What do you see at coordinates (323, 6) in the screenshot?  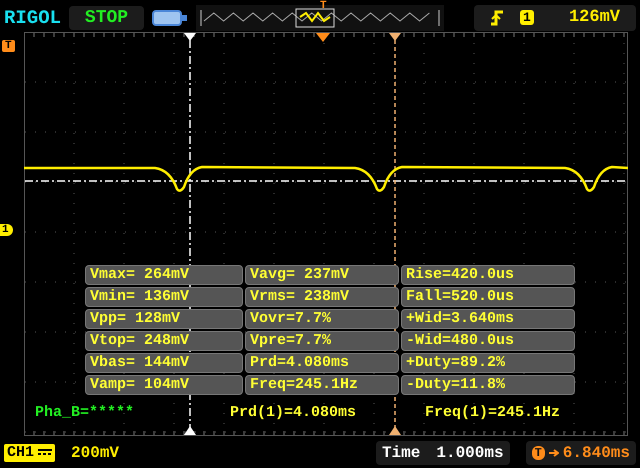 I see `overview-trigger-marker: T` at bounding box center [323, 6].